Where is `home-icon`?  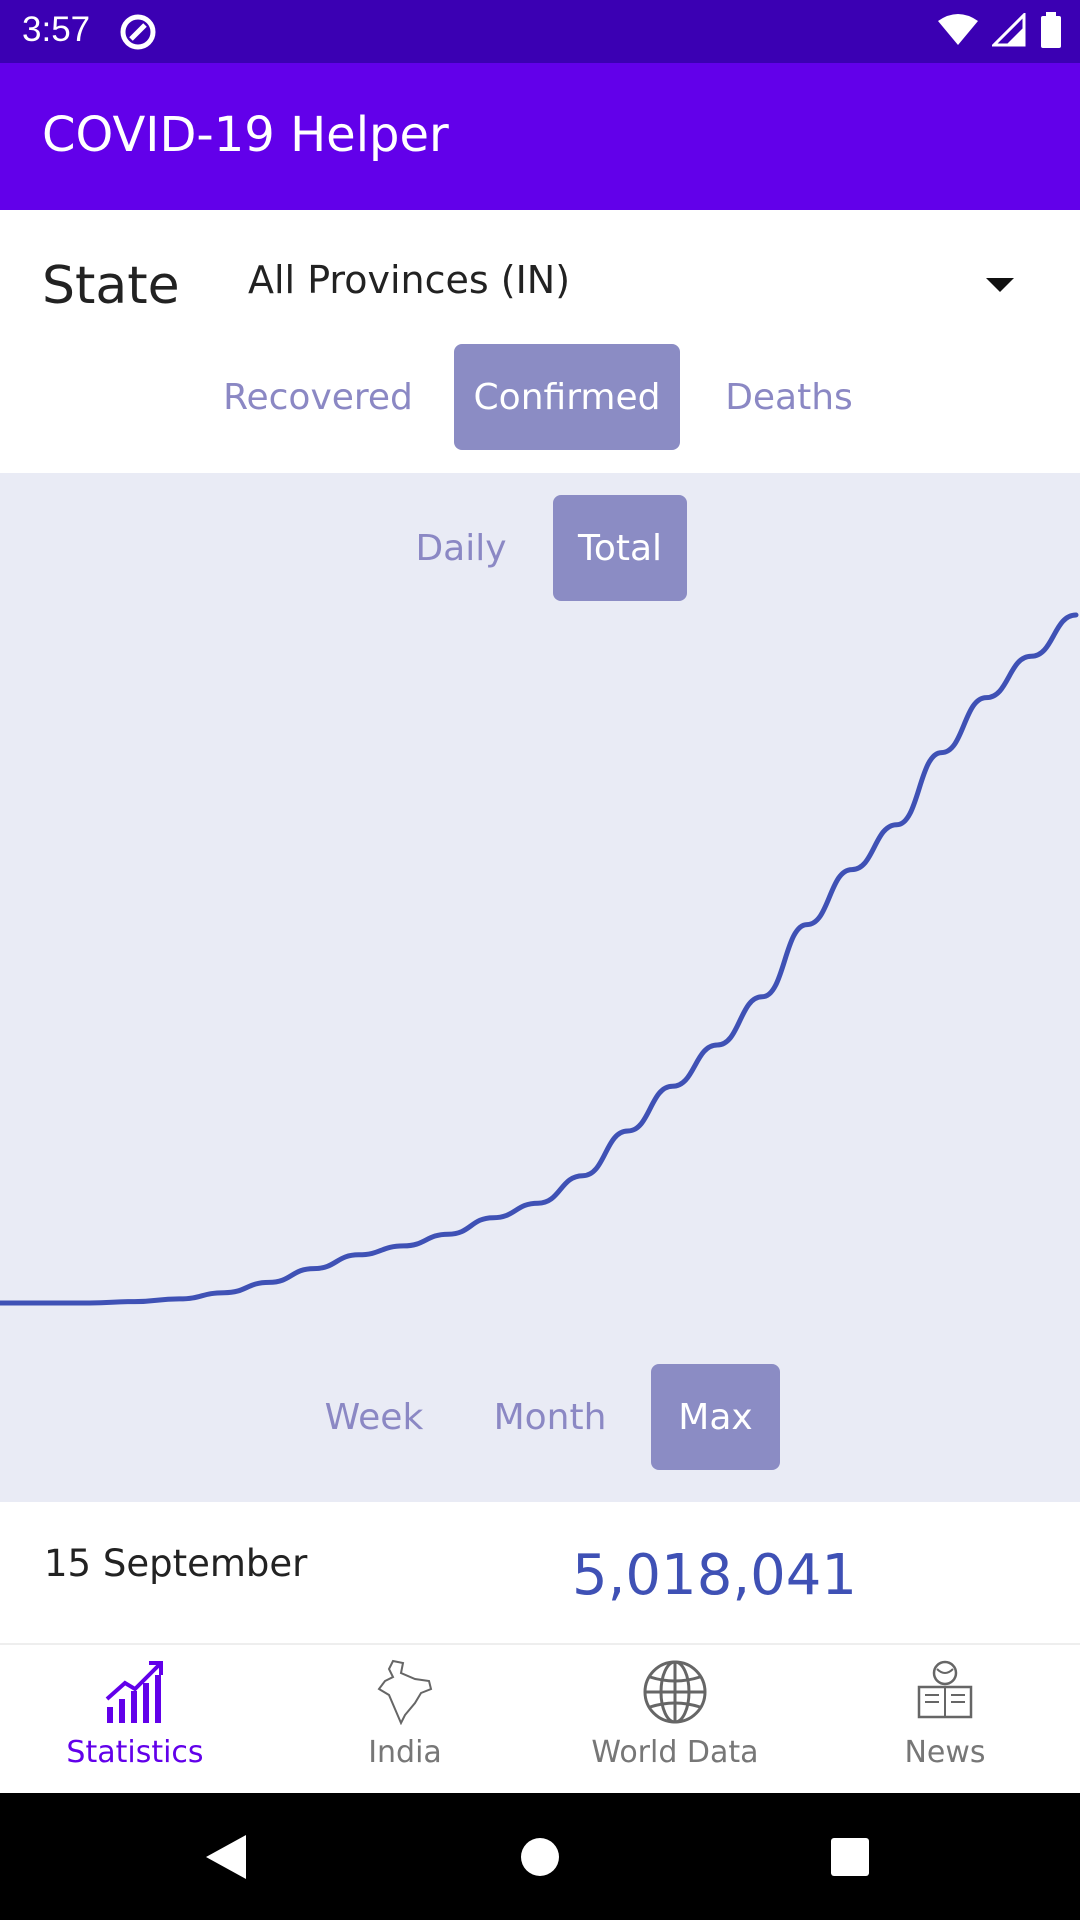
home-icon is located at coordinates (540, 1857).